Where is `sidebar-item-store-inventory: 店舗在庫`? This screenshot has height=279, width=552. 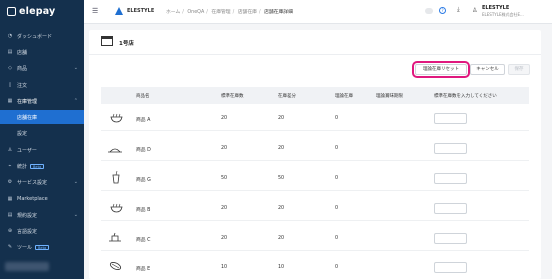 sidebar-item-store-inventory: 店舗在庫 is located at coordinates (42, 117).